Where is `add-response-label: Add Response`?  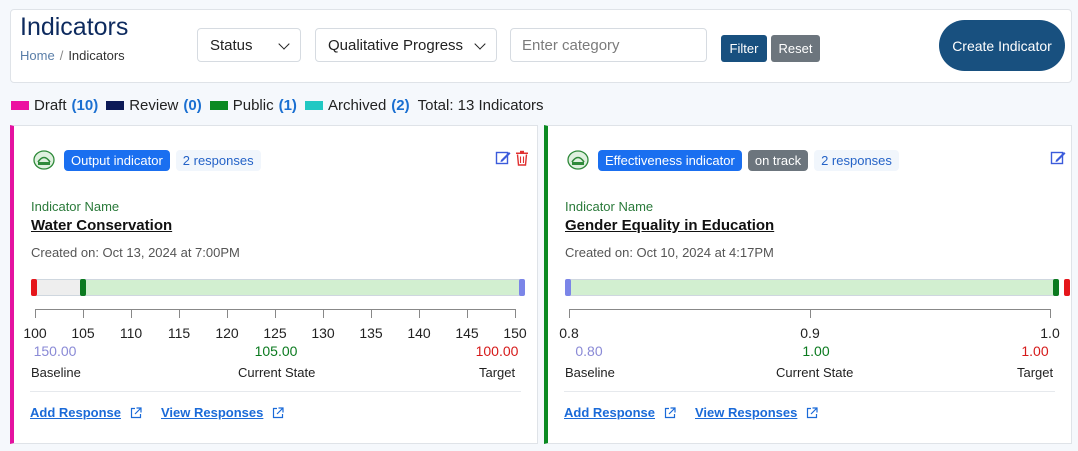 add-response-label: Add Response is located at coordinates (610, 412).